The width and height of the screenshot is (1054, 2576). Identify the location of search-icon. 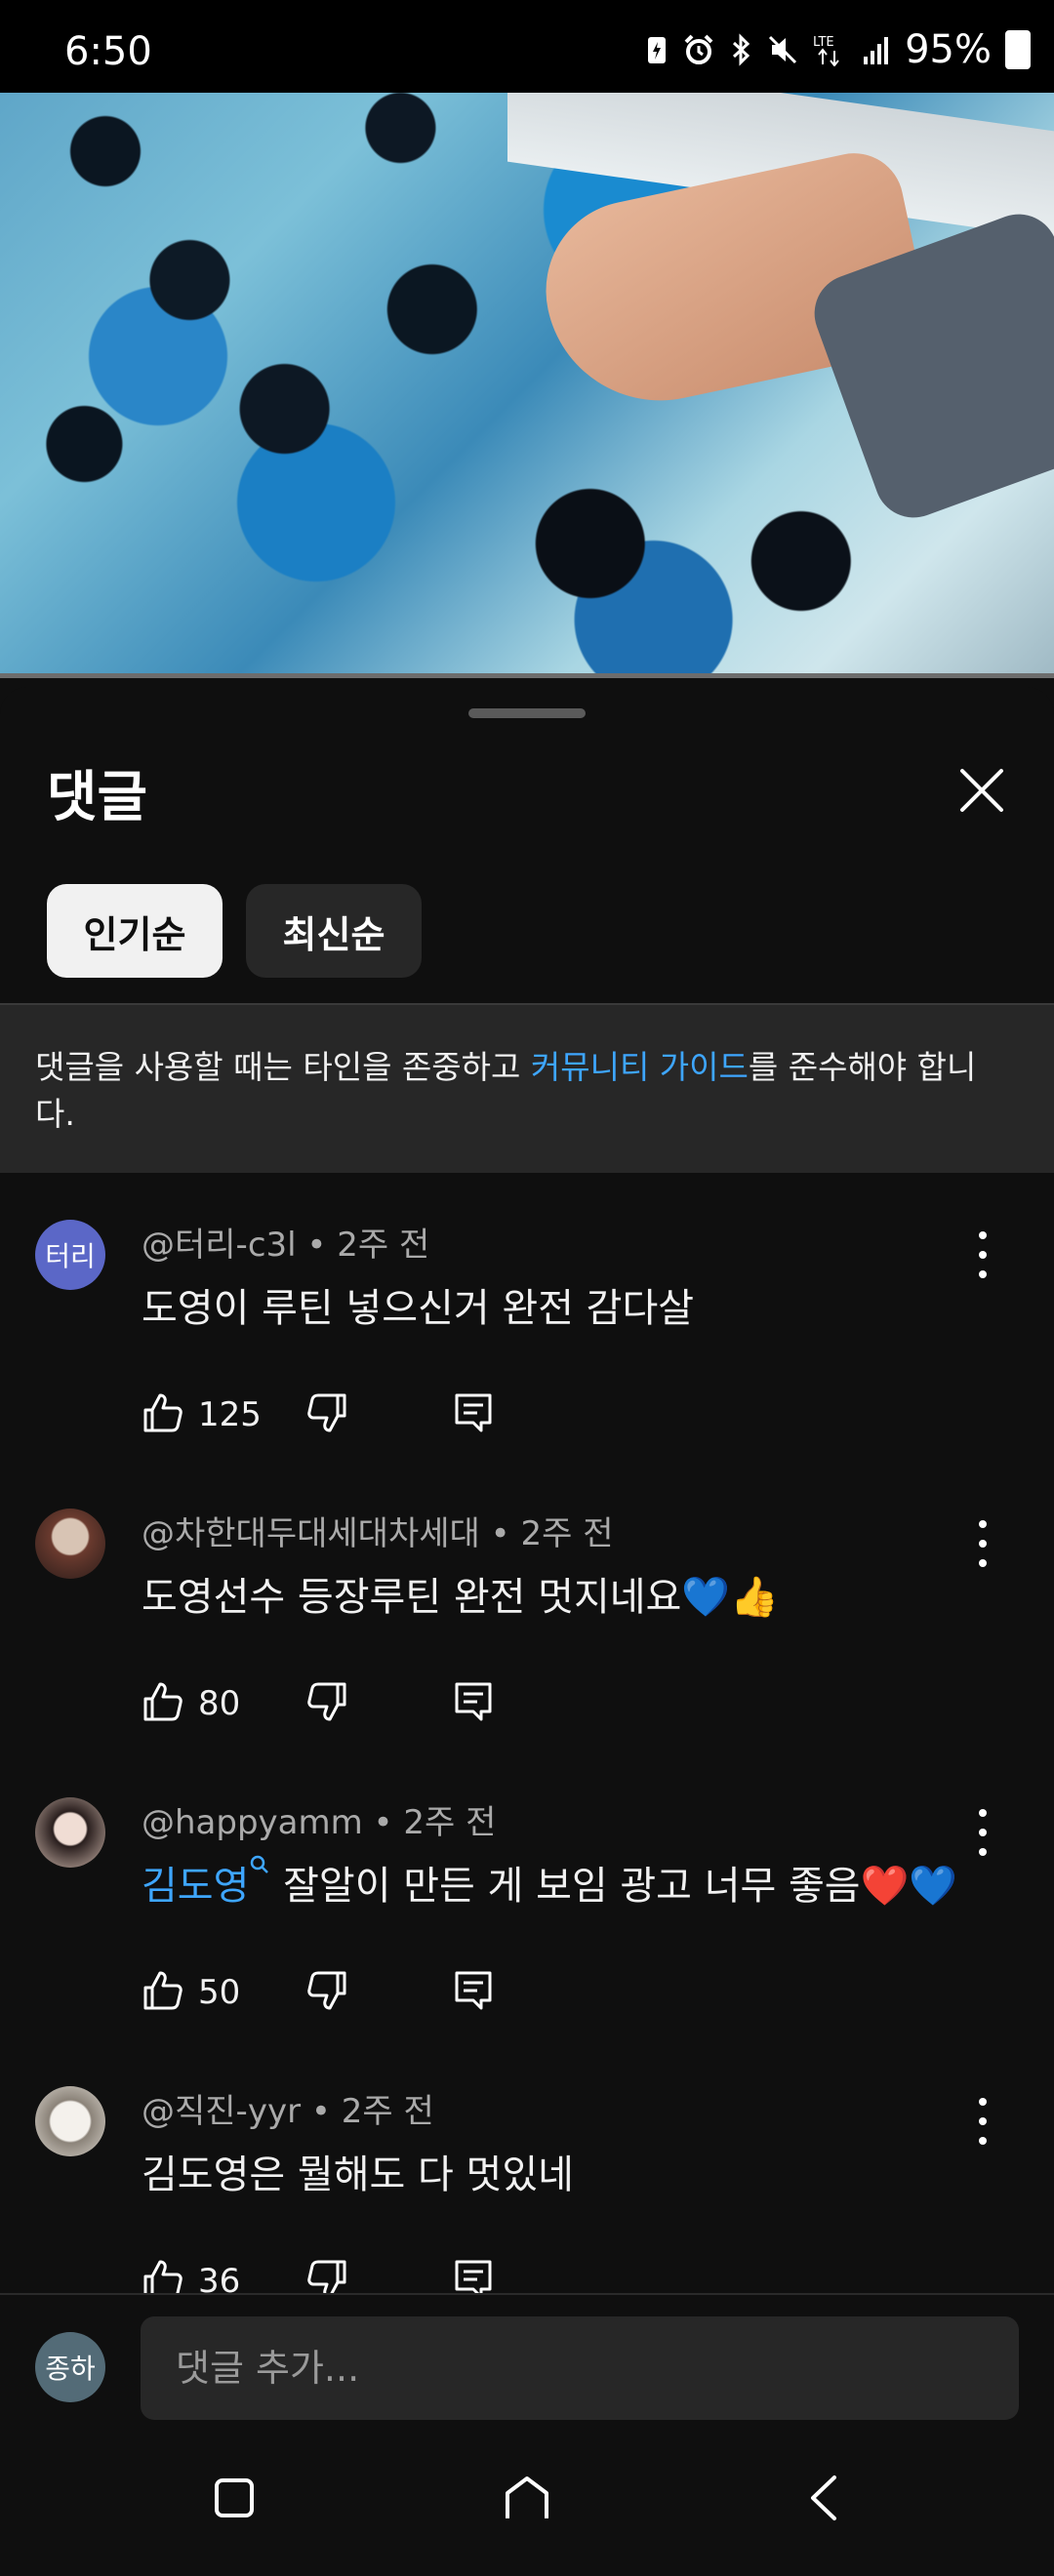
(259, 1864).